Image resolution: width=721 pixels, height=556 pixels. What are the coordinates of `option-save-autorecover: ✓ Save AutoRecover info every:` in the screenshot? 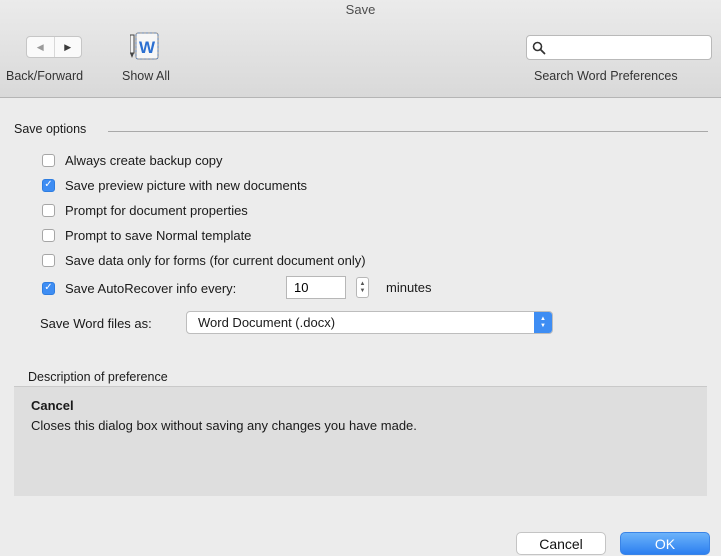 It's located at (139, 288).